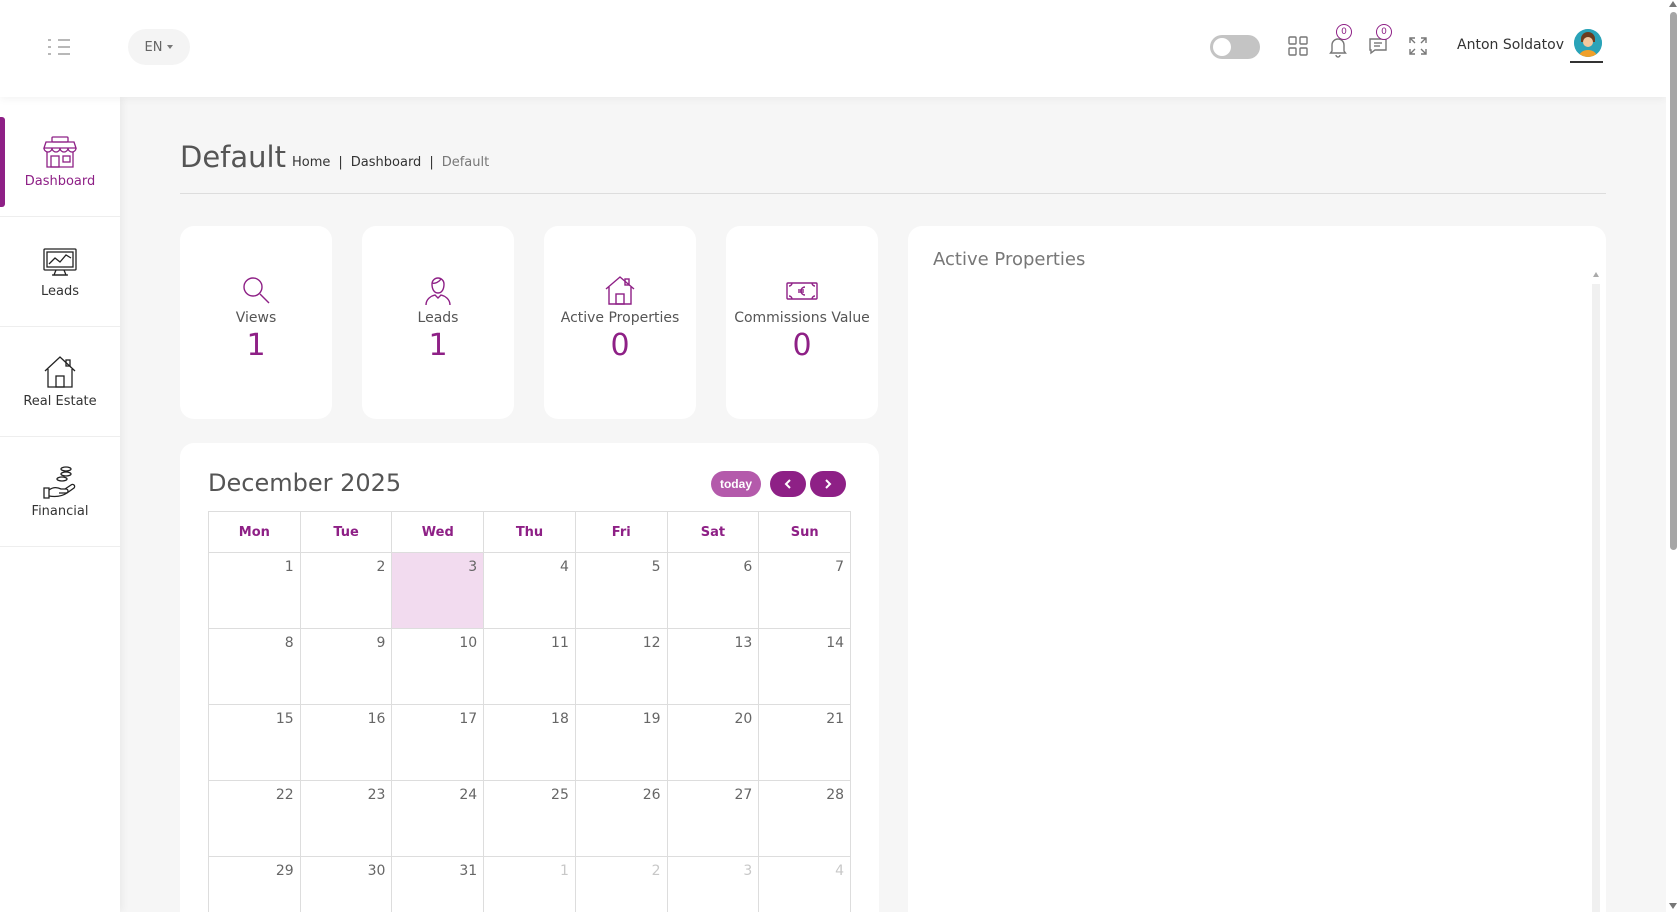 The image size is (1680, 912). What do you see at coordinates (1009, 259) in the screenshot?
I see `active-properties-title: Active Properties` at bounding box center [1009, 259].